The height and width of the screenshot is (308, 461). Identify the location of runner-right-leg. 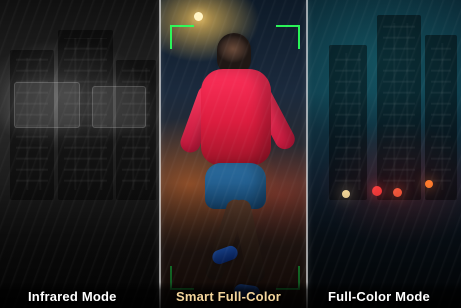
(249, 241).